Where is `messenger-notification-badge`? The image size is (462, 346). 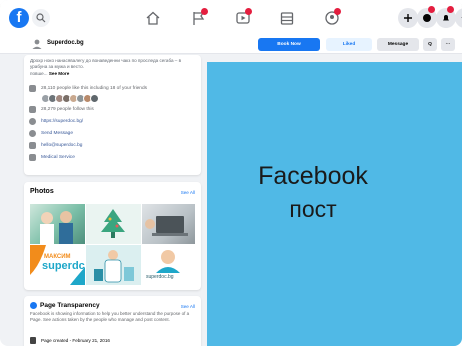 messenger-notification-badge is located at coordinates (431, 9).